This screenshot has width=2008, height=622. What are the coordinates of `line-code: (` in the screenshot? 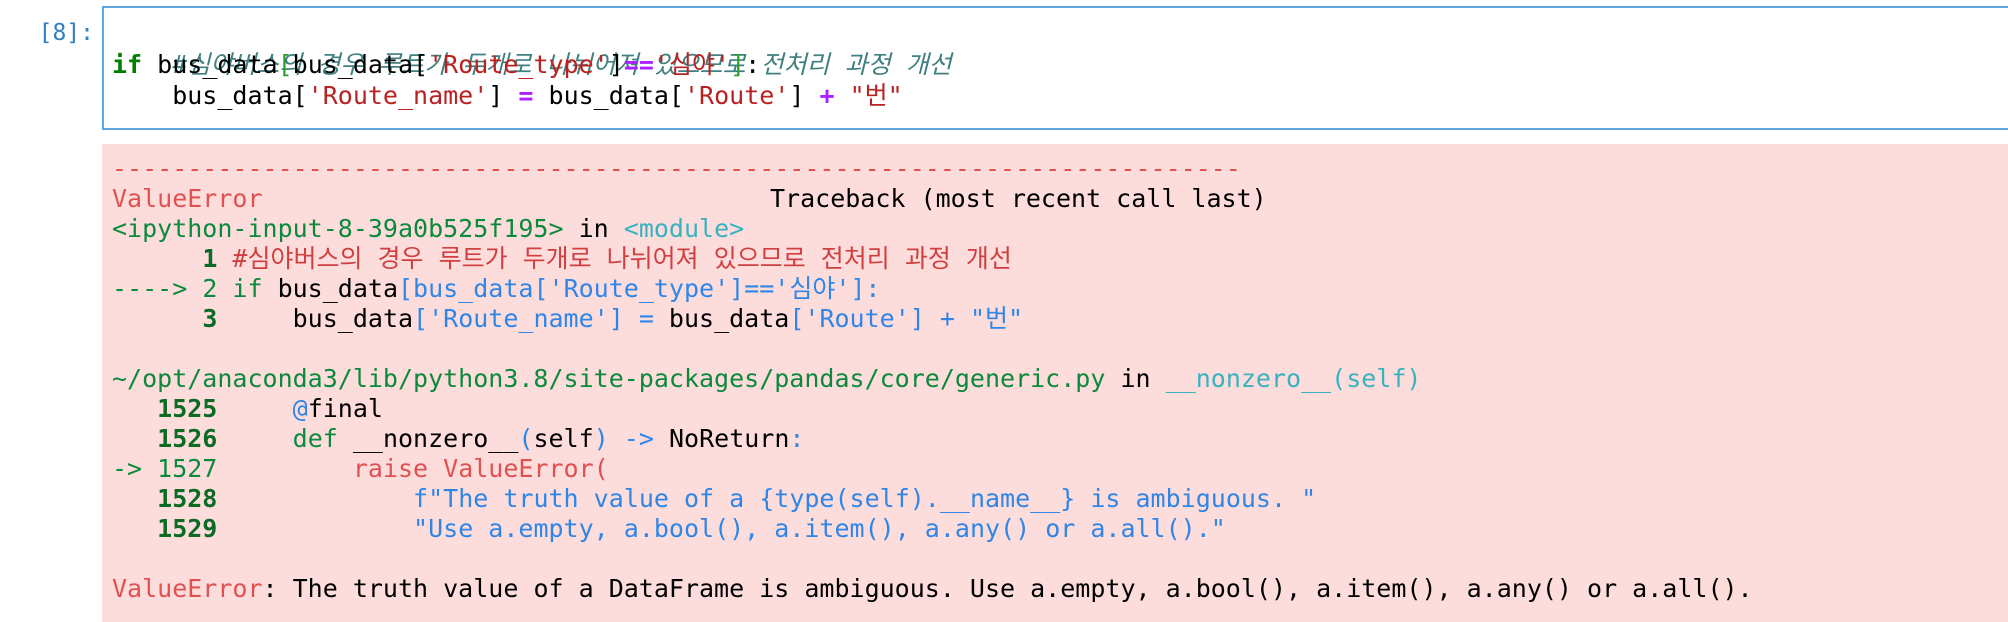 It's located at (526, 438).